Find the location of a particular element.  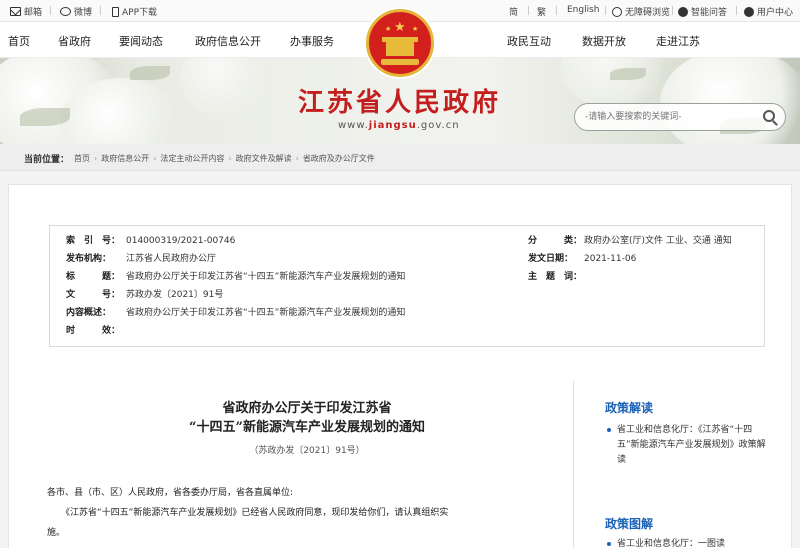

title-value: 省政府办公厅关于印发江苏省“十四五”新能源汽车产业发展规划的通知 is located at coordinates (266, 277).